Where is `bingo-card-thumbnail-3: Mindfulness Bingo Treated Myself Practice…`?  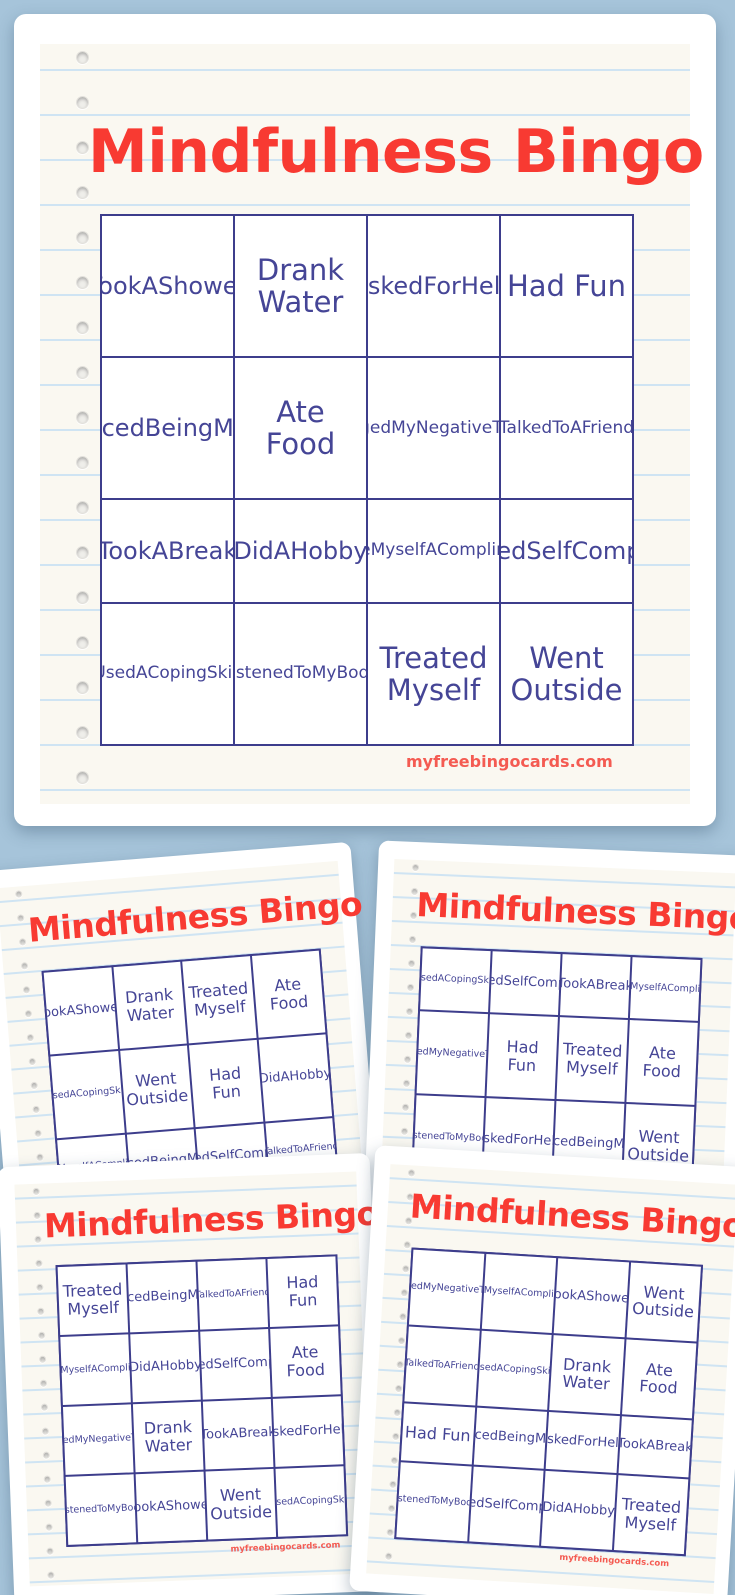
bingo-card-thumbnail-3: Mindfulness Bingo Treated Myself Practice… is located at coordinates (193, 1374).